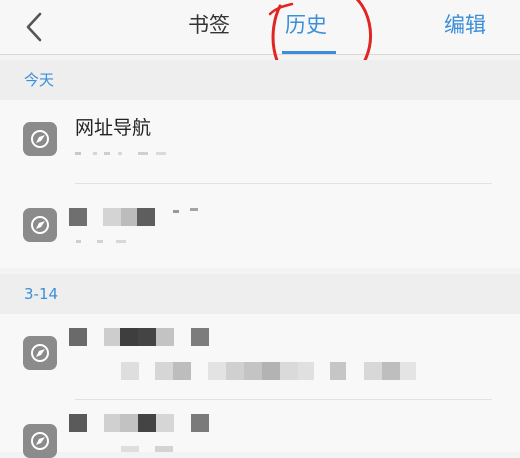  I want to click on history-item, so click(260, 429).